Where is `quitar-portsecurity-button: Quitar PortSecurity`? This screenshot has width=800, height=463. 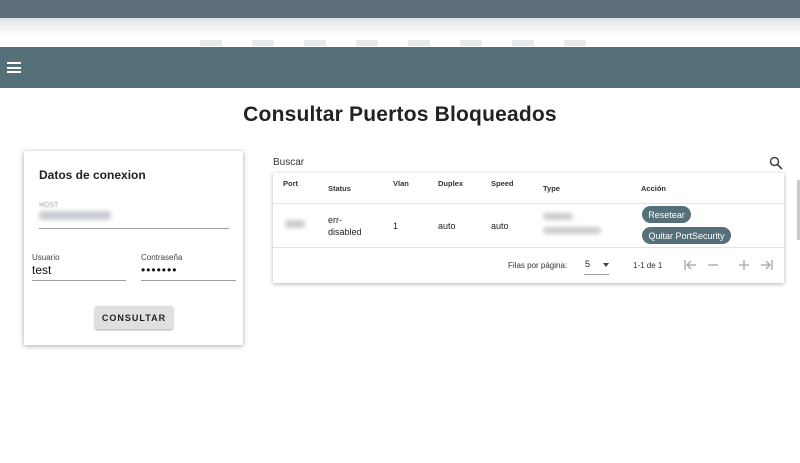 quitar-portsecurity-button: Quitar PortSecurity is located at coordinates (686, 235).